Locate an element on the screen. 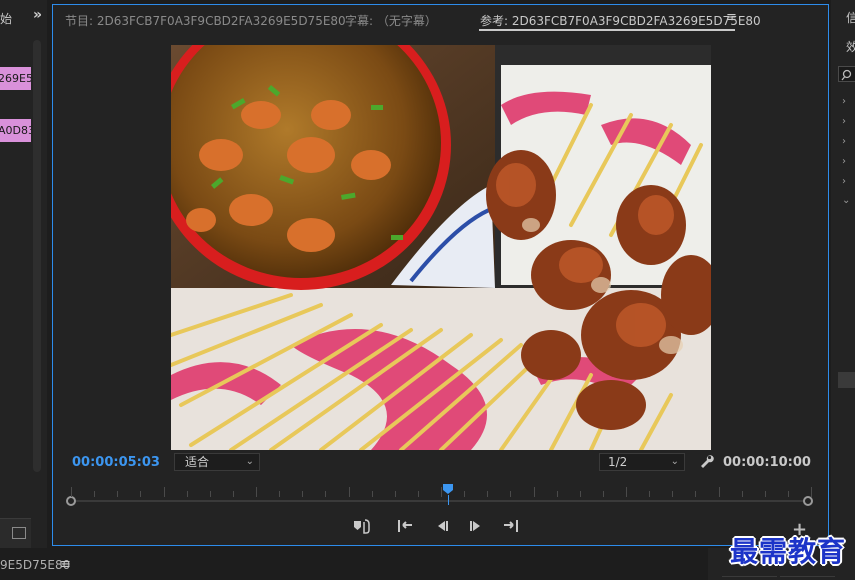  right-panel-tab: 效 is located at coordinates (850, 46).